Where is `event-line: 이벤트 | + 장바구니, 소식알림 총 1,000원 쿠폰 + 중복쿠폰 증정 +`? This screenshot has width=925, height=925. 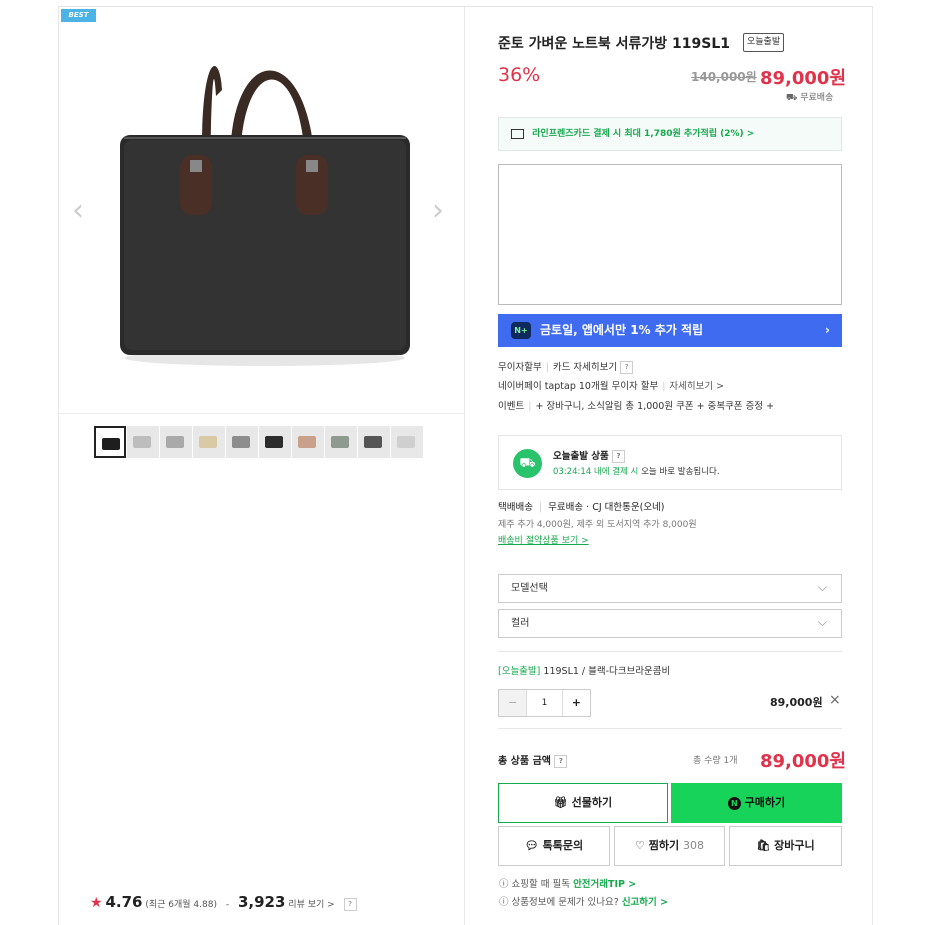 event-line: 이벤트 | + 장바구니, 소식알림 총 1,000원 쿠폰 + 중복쿠폰 증정 + is located at coordinates (636, 406).